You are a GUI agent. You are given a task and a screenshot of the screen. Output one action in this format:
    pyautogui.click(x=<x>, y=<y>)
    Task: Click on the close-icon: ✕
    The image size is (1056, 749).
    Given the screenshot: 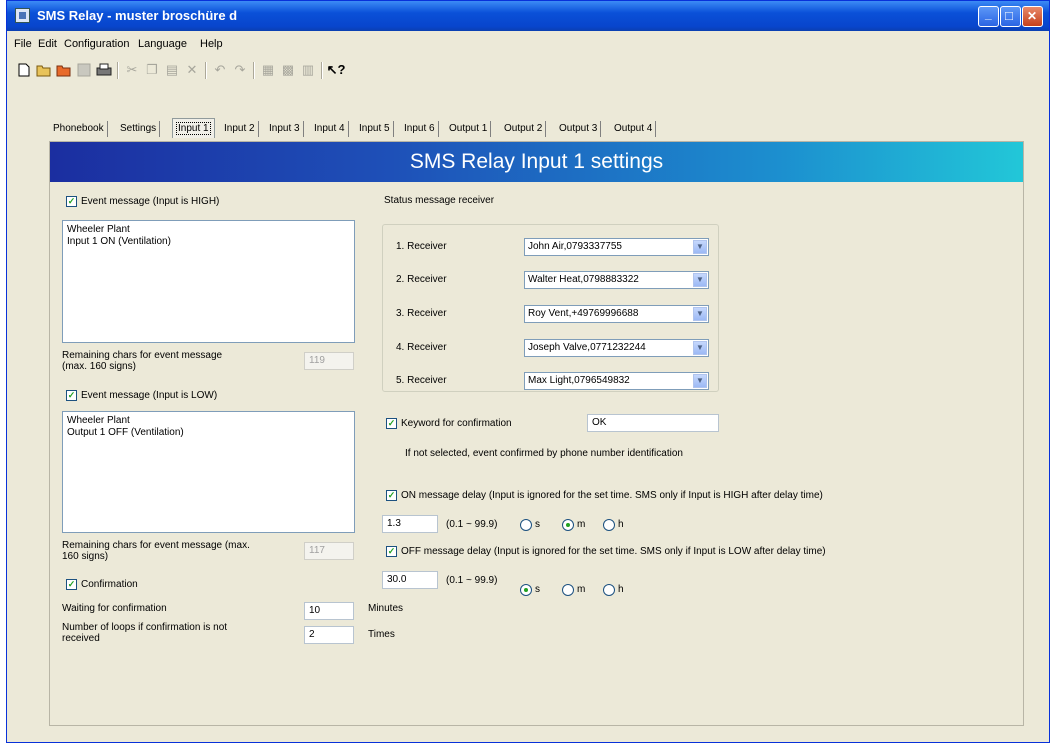 What is the action you would take?
    pyautogui.click(x=1032, y=16)
    